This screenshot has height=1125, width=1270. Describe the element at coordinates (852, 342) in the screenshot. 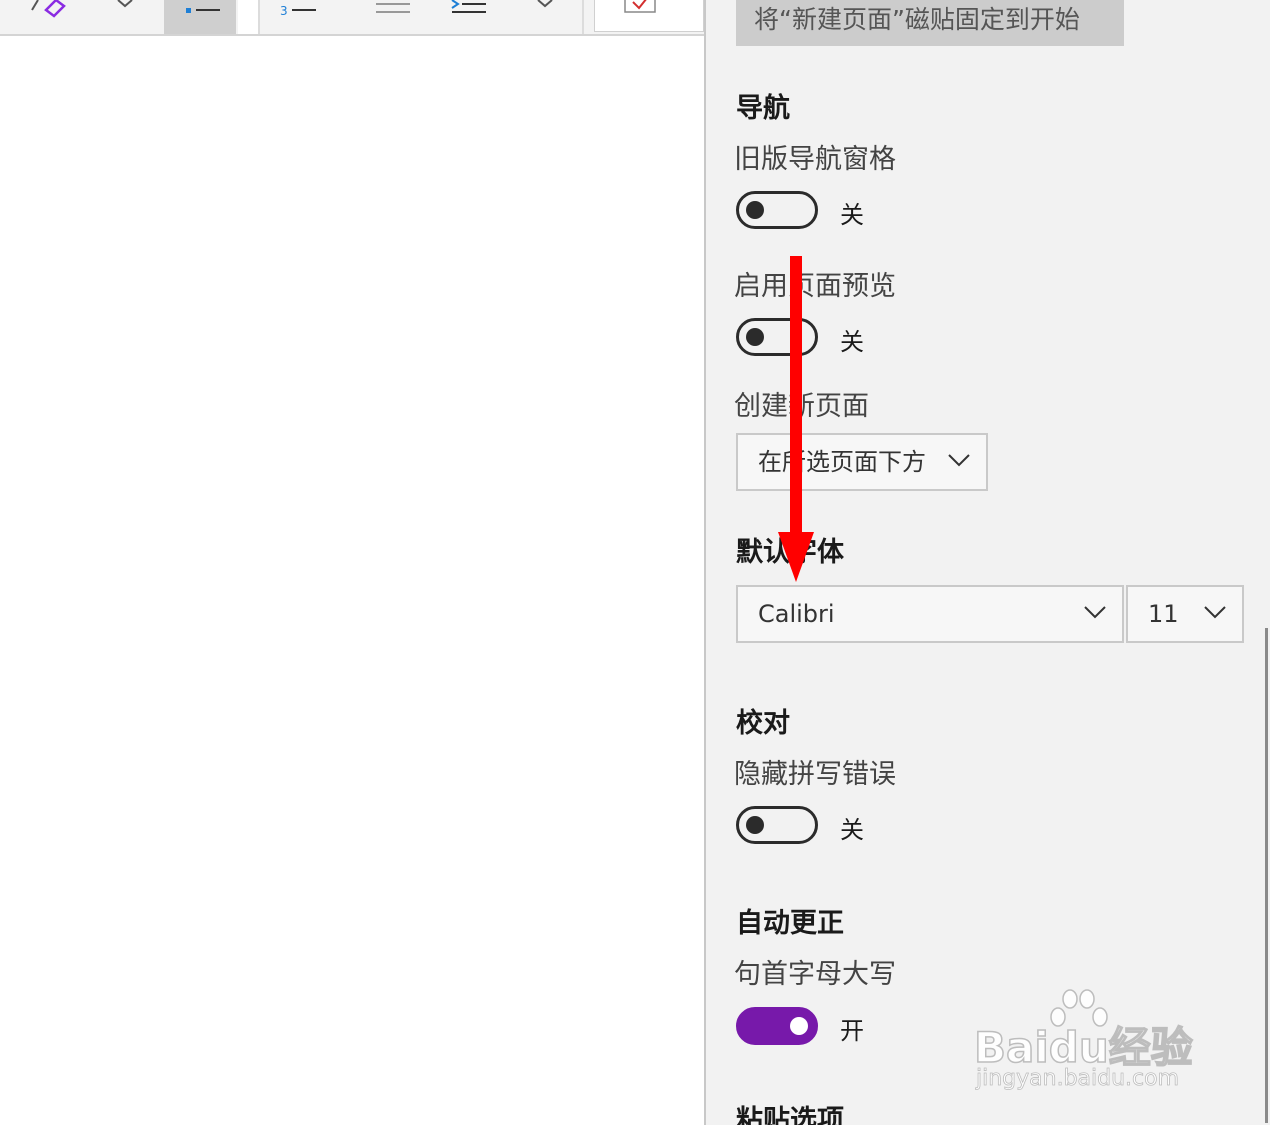

I see `page-preview-state: 关` at that location.